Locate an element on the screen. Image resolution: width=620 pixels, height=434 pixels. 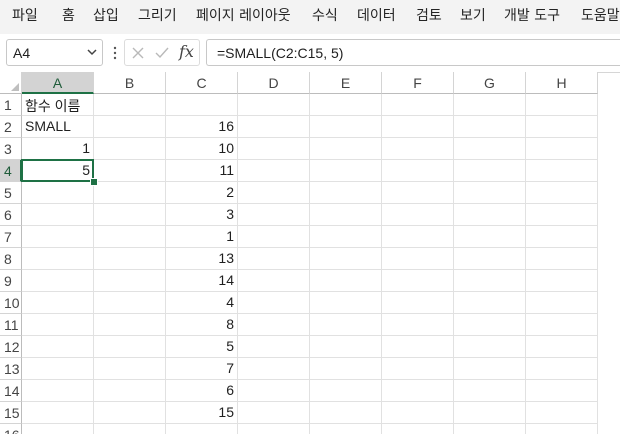
row-header-7: 7 is located at coordinates (11, 237).